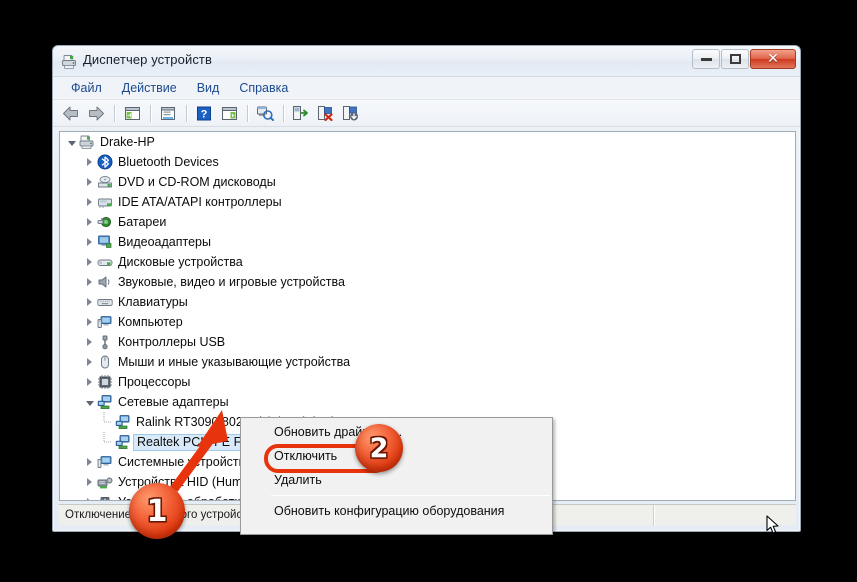 This screenshot has width=857, height=582. What do you see at coordinates (105, 182) in the screenshot?
I see `dvd-drive-icon` at bounding box center [105, 182].